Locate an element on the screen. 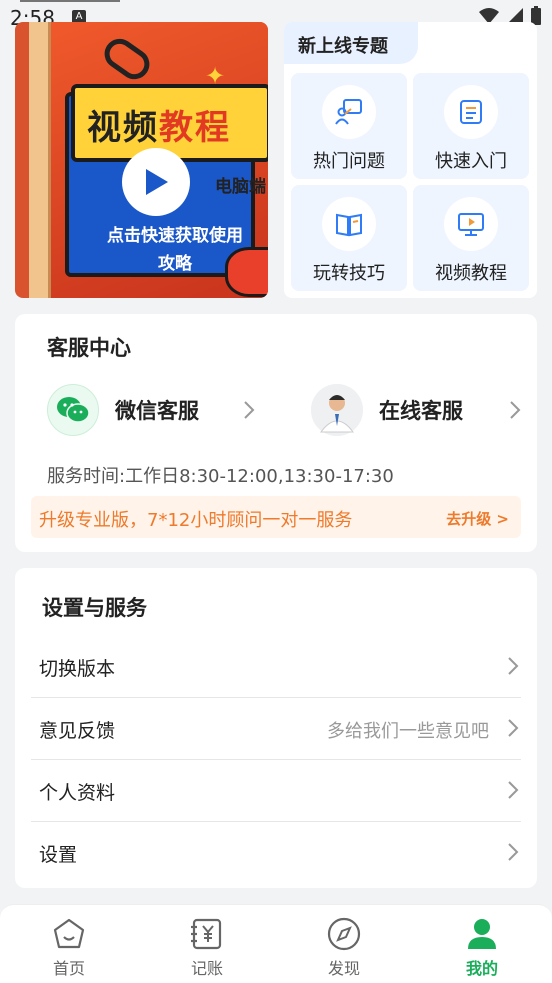 This screenshot has height=983, width=552. video-screen-icon is located at coordinates (471, 224).